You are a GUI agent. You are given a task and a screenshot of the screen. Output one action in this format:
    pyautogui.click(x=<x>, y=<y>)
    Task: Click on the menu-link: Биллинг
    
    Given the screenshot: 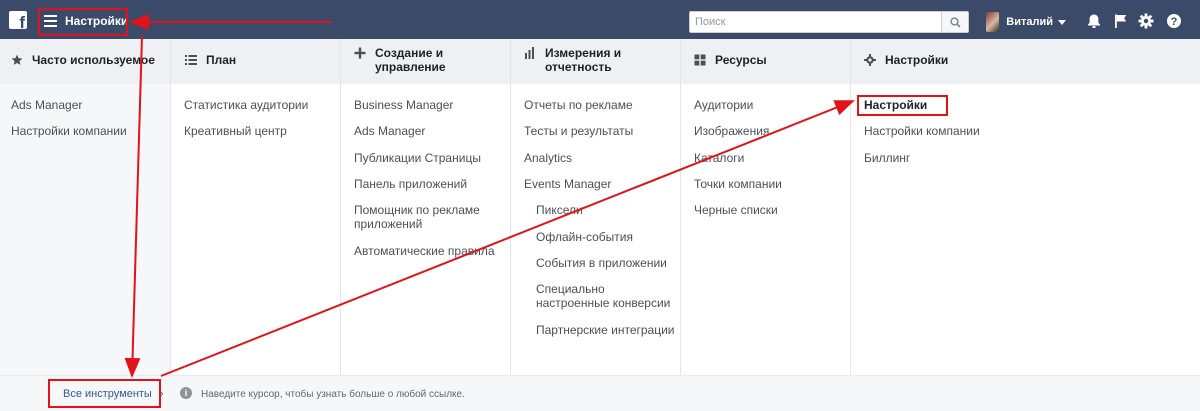 What is the action you would take?
    pyautogui.click(x=887, y=158)
    